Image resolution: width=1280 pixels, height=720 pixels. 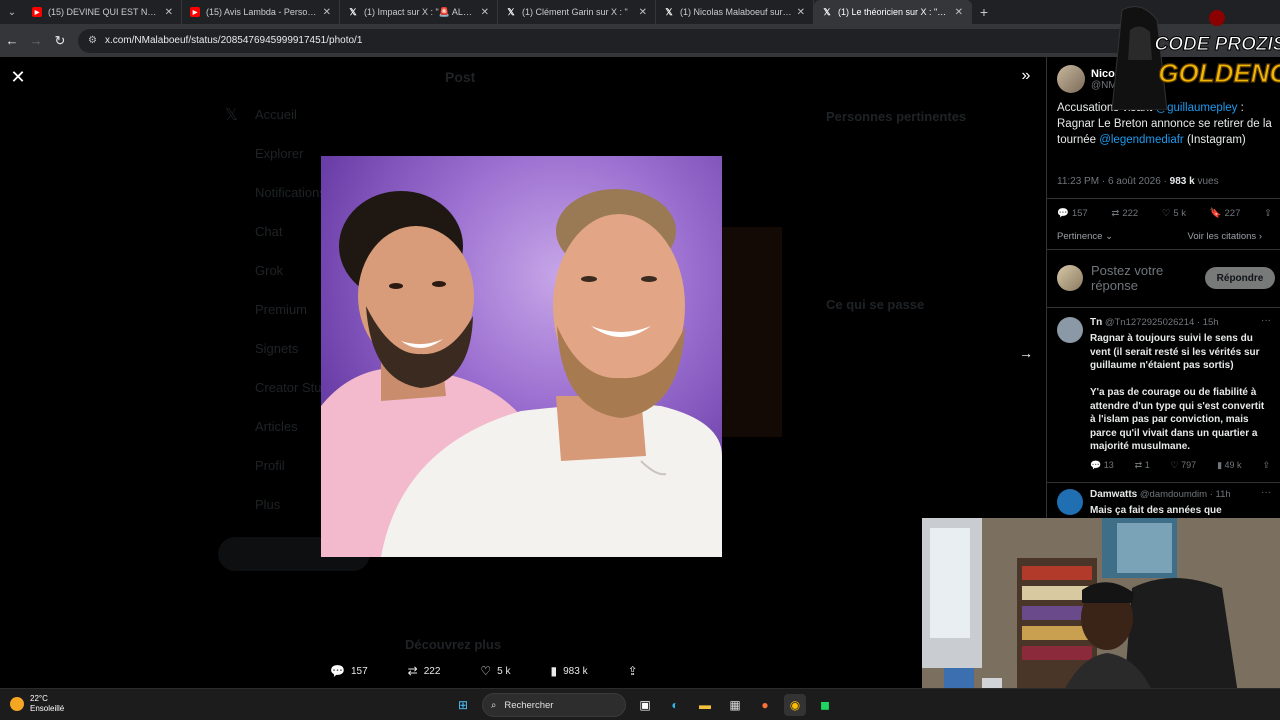 What do you see at coordinates (36, 41) in the screenshot?
I see `forward-arrow-icon: →` at bounding box center [36, 41].